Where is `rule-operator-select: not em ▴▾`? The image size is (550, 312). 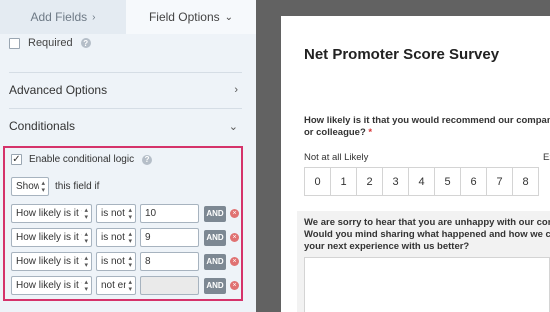
rule-operator-select: not em ▴▾ is located at coordinates (116, 285).